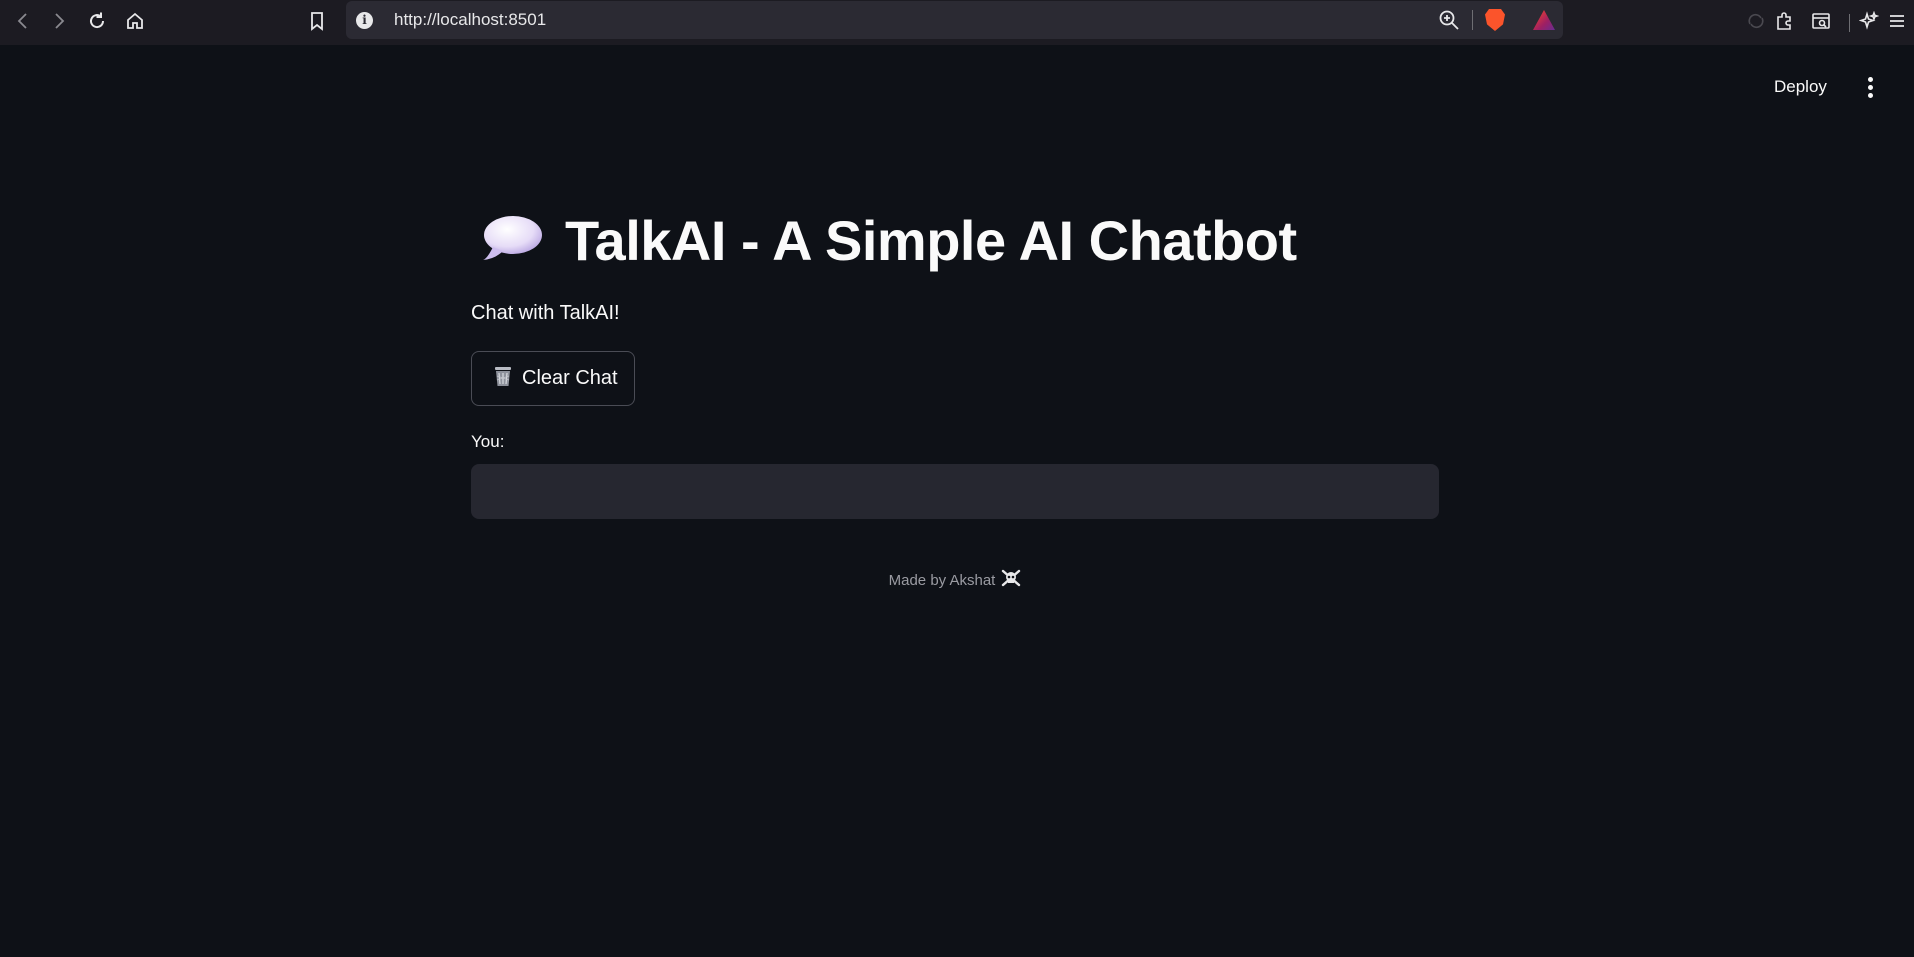 The height and width of the screenshot is (957, 1914). I want to click on page-title: TalkAI - A Simple AI Chatbot, so click(931, 240).